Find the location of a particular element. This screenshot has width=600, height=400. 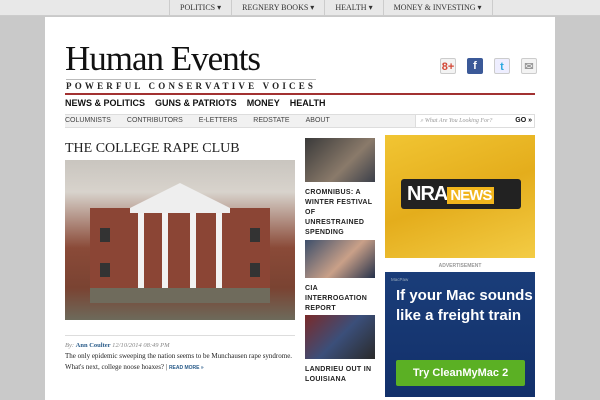

search-input: ⌕ What Are You Looking For? GO » is located at coordinates (475, 121).